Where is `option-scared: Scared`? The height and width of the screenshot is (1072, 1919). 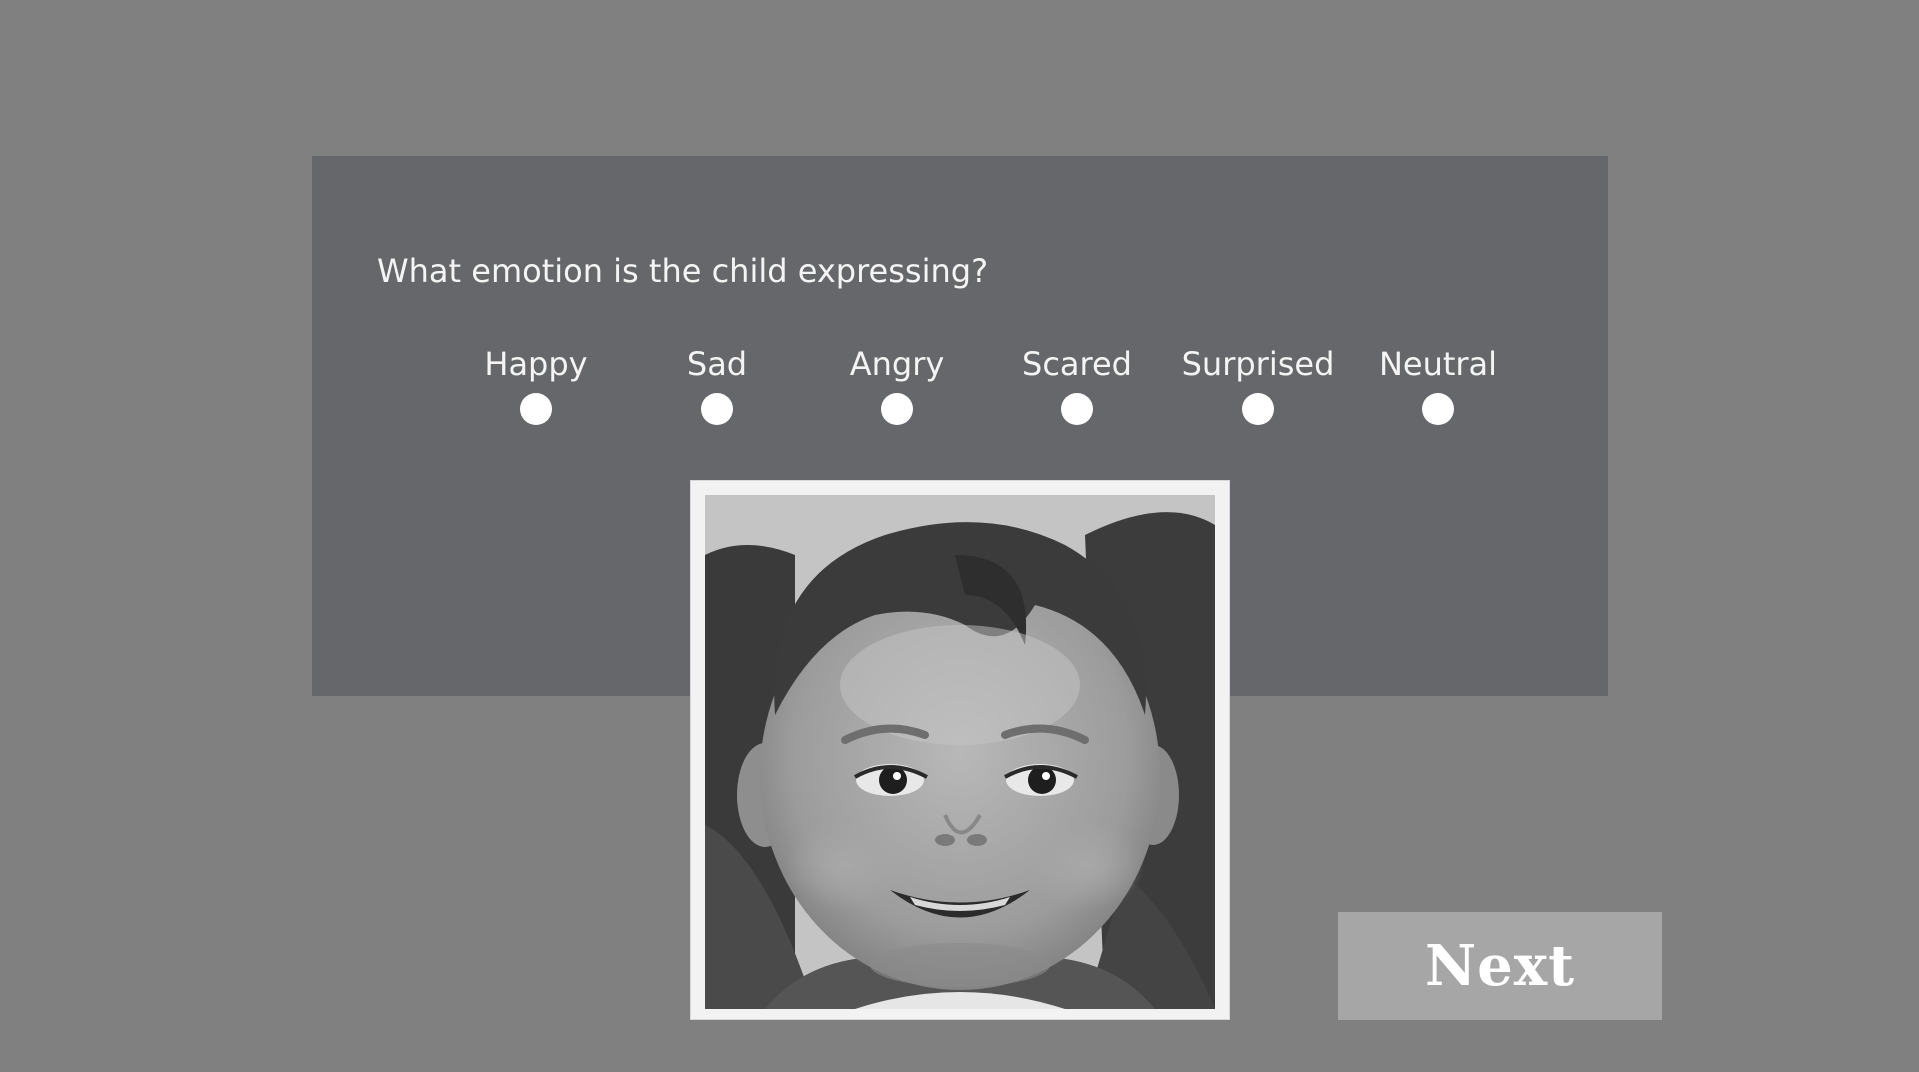
option-scared: Scared is located at coordinates (1077, 390).